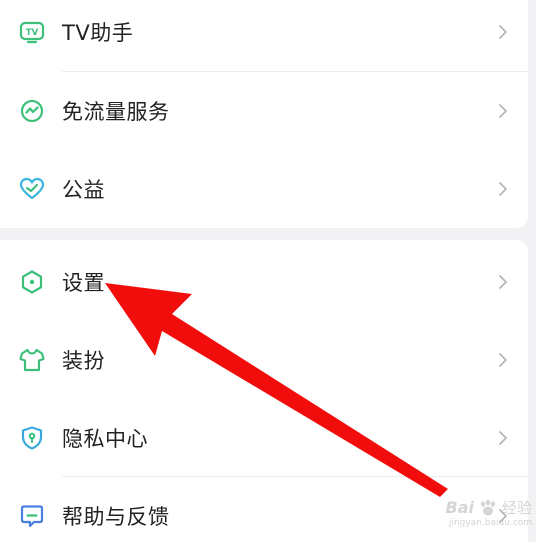 This screenshot has height=542, width=536. I want to click on baidu-jingyan-watermark: Bai 经验 jingyan.baidu.com, so click(489, 512).